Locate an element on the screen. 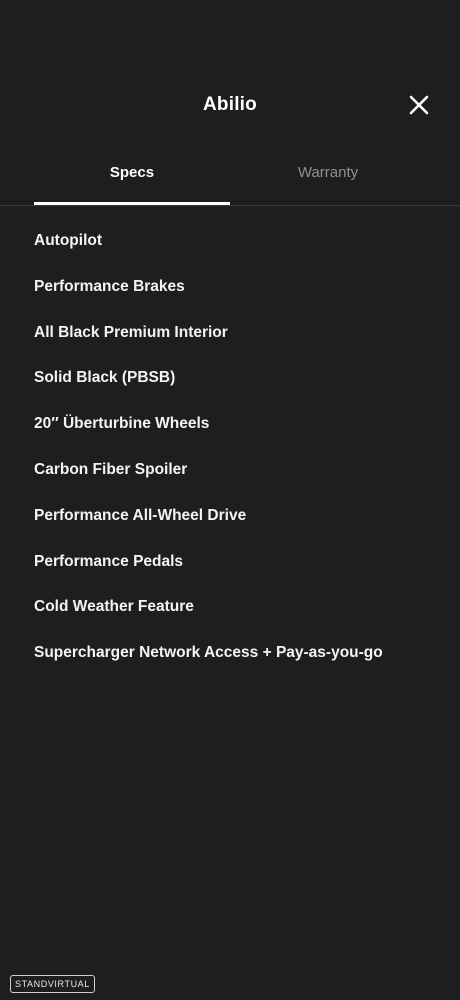  spec-item: Performance All-Wheel Drive is located at coordinates (140, 515).